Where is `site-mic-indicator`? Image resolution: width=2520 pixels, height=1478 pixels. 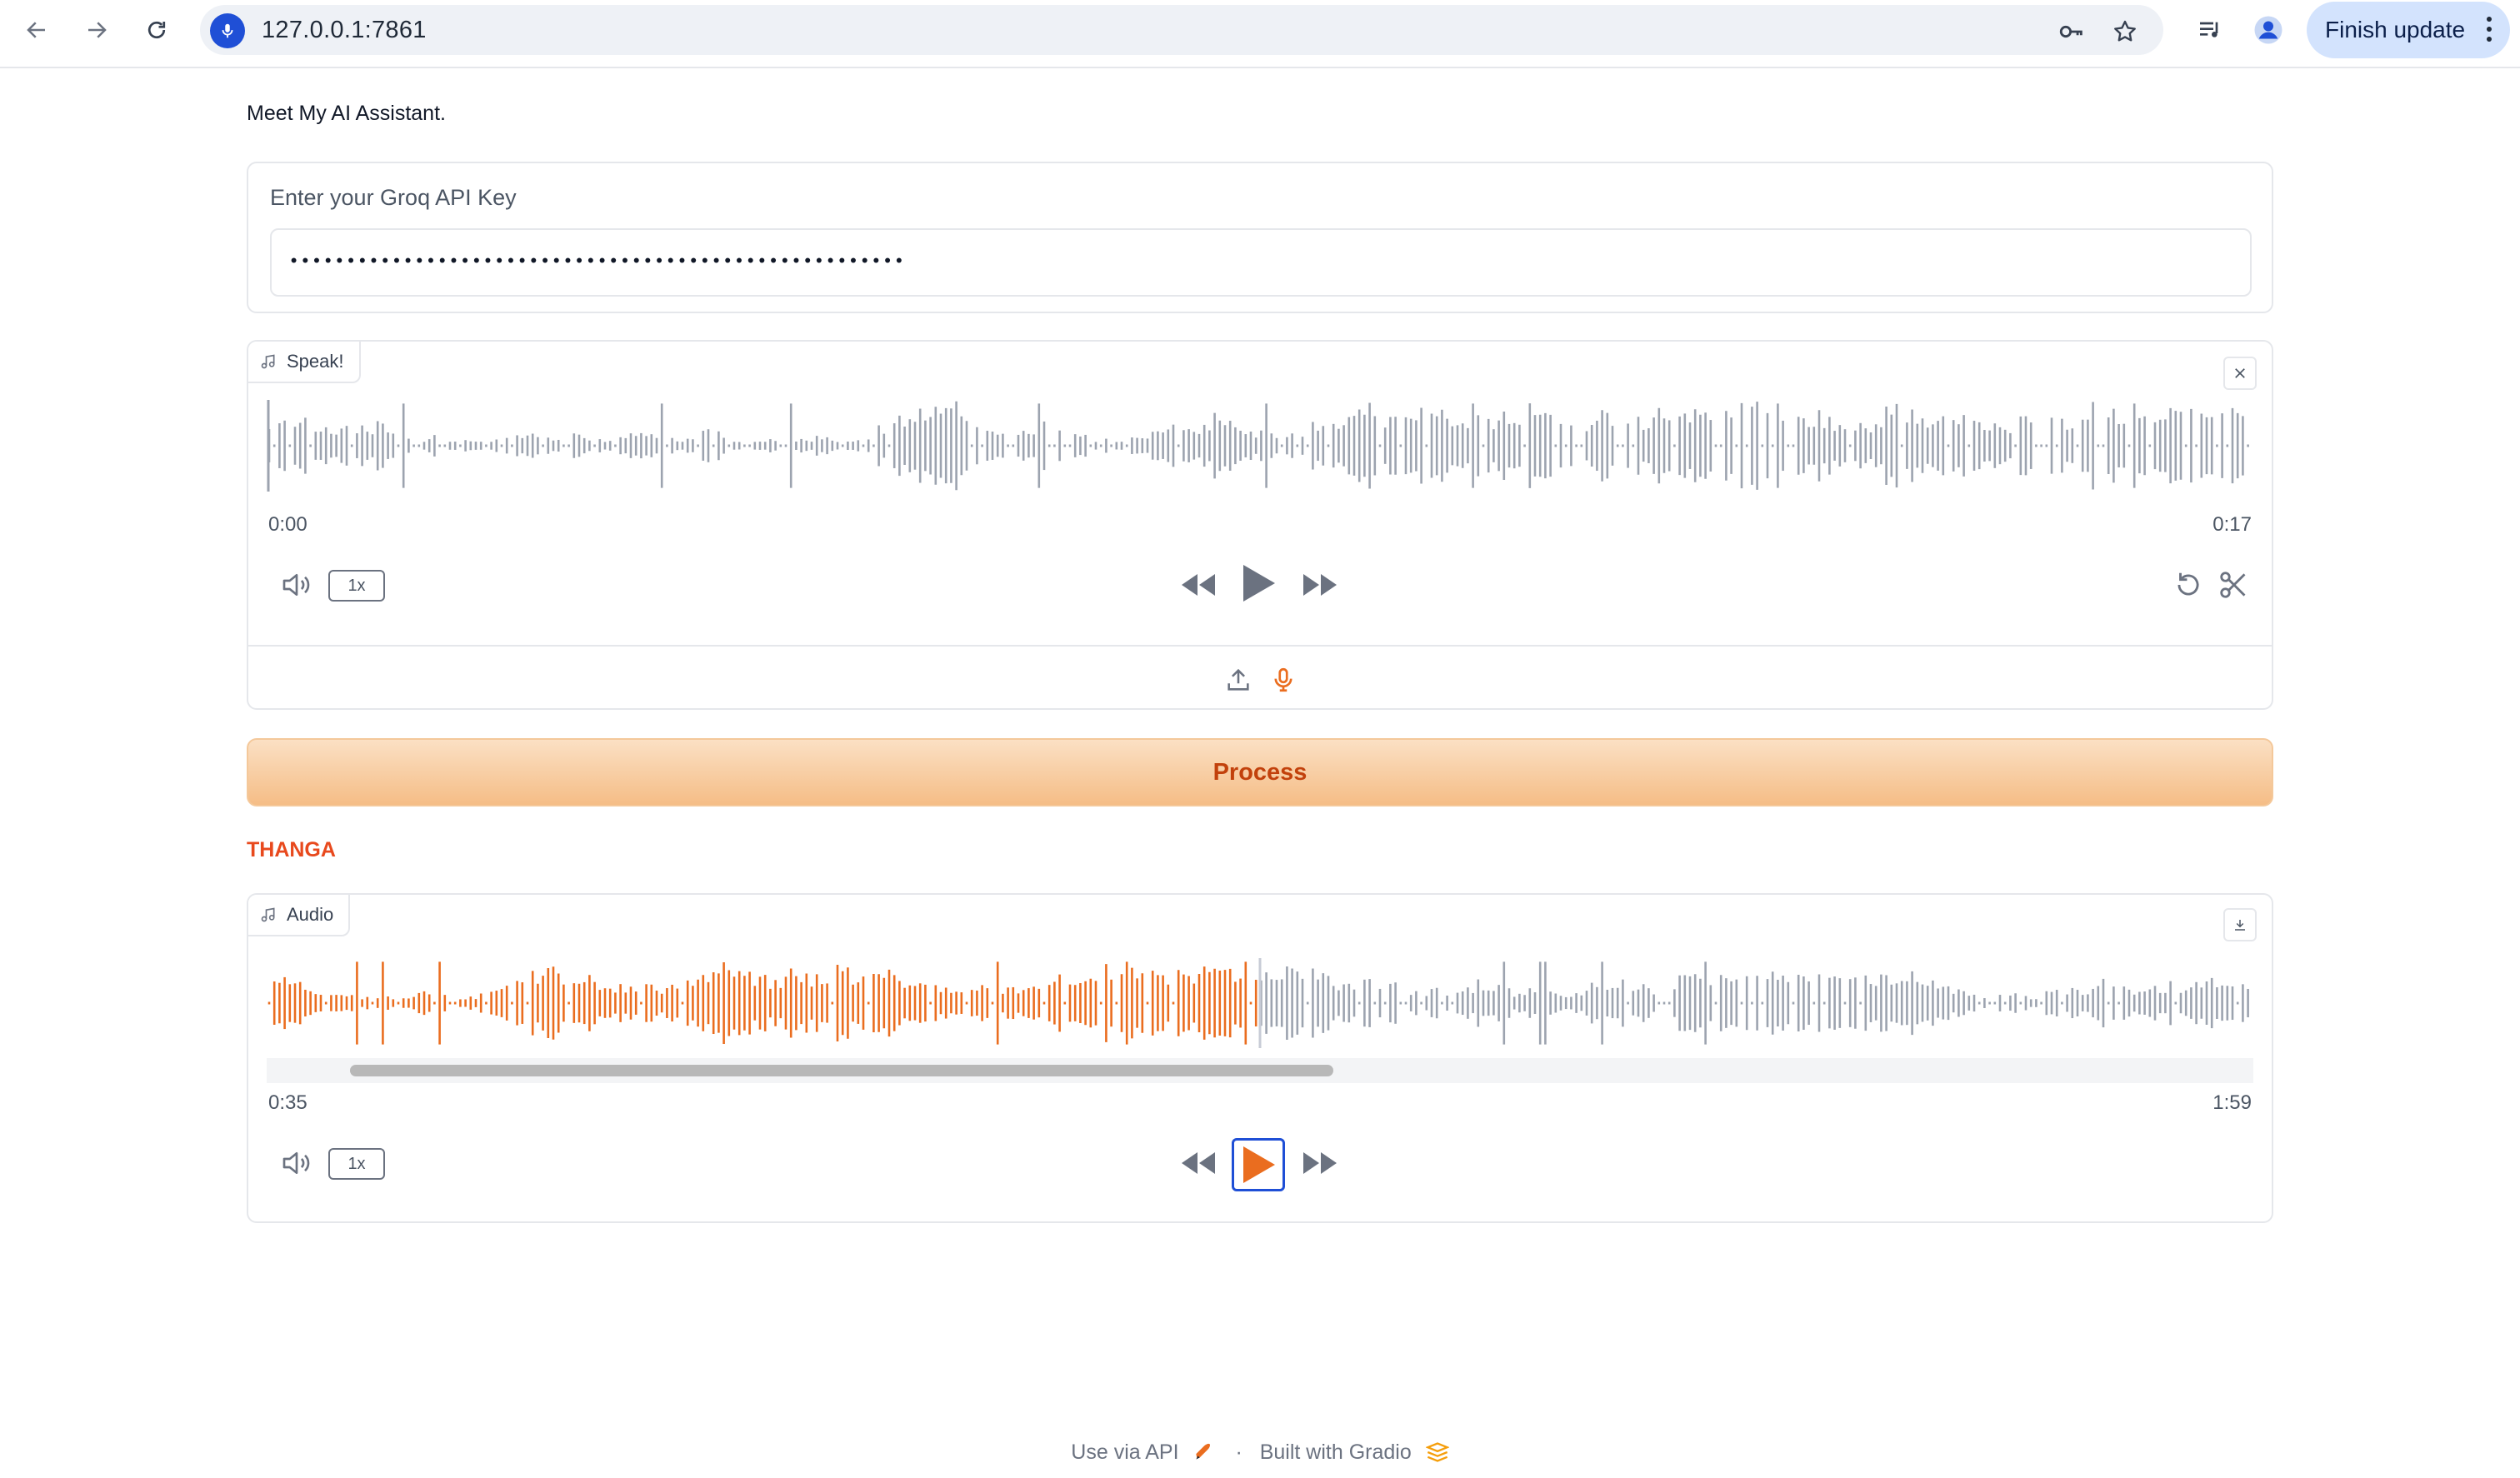
site-mic-indicator is located at coordinates (227, 30).